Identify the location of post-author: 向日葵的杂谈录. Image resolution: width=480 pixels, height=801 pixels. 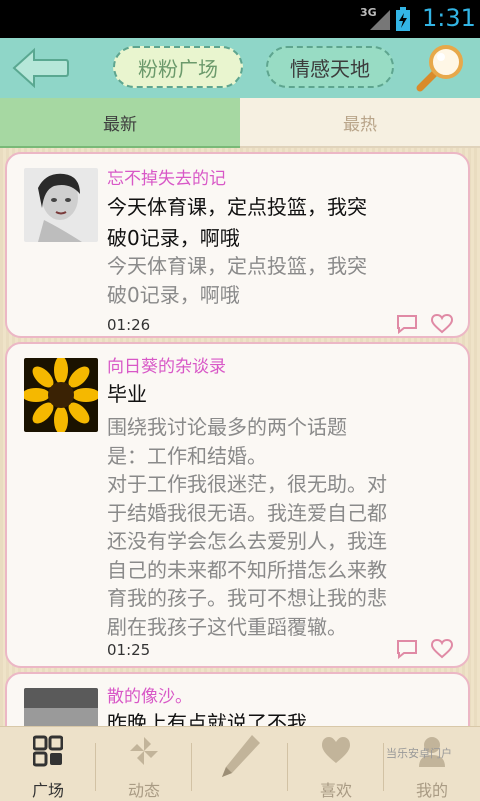
(166, 364).